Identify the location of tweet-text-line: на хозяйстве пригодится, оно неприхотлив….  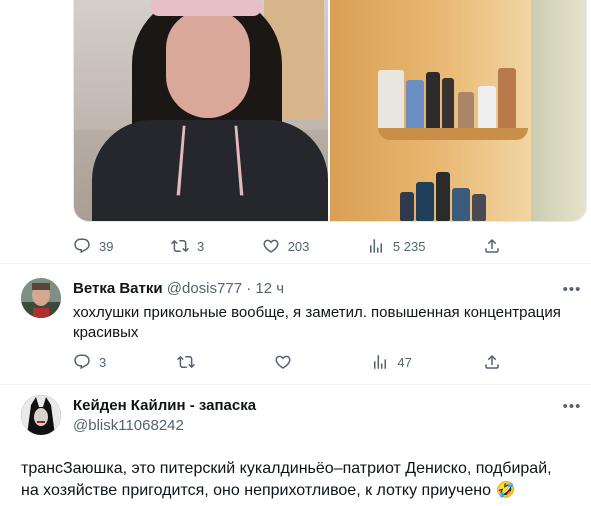
(268, 490).